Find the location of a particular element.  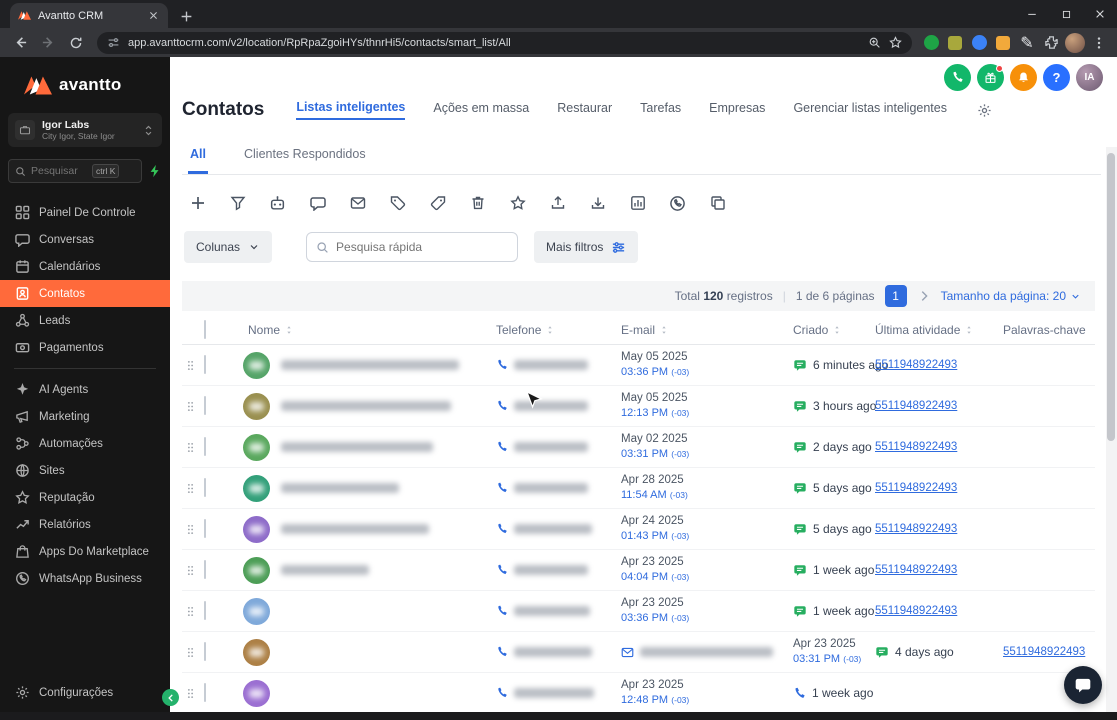

support-chat-widget is located at coordinates (1083, 685).